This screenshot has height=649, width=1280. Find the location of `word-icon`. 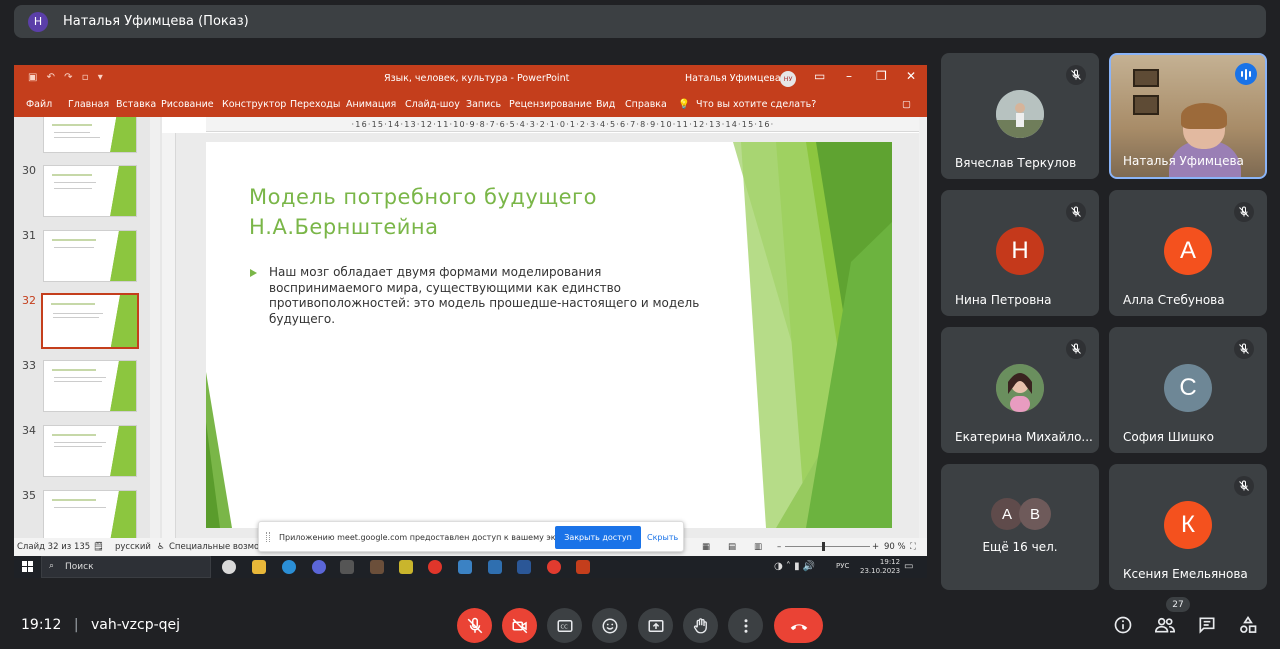

word-icon is located at coordinates (524, 567).